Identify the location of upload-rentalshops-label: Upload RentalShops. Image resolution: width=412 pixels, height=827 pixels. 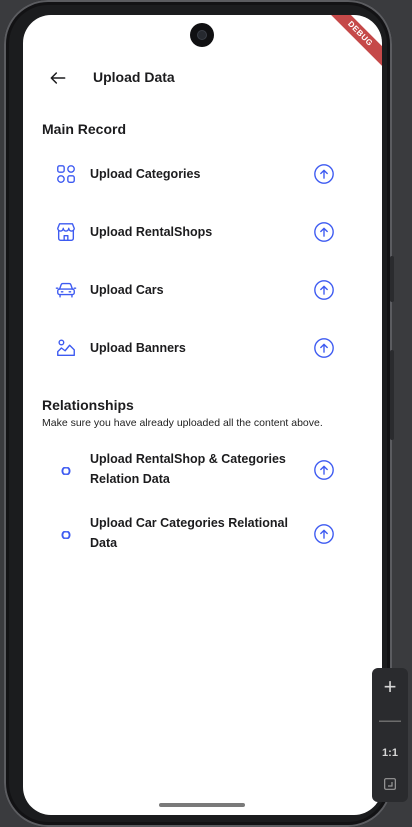
(151, 232).